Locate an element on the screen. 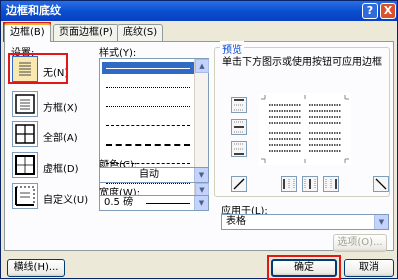 The image size is (398, 280). setting-none-icon is located at coordinates (25, 69).